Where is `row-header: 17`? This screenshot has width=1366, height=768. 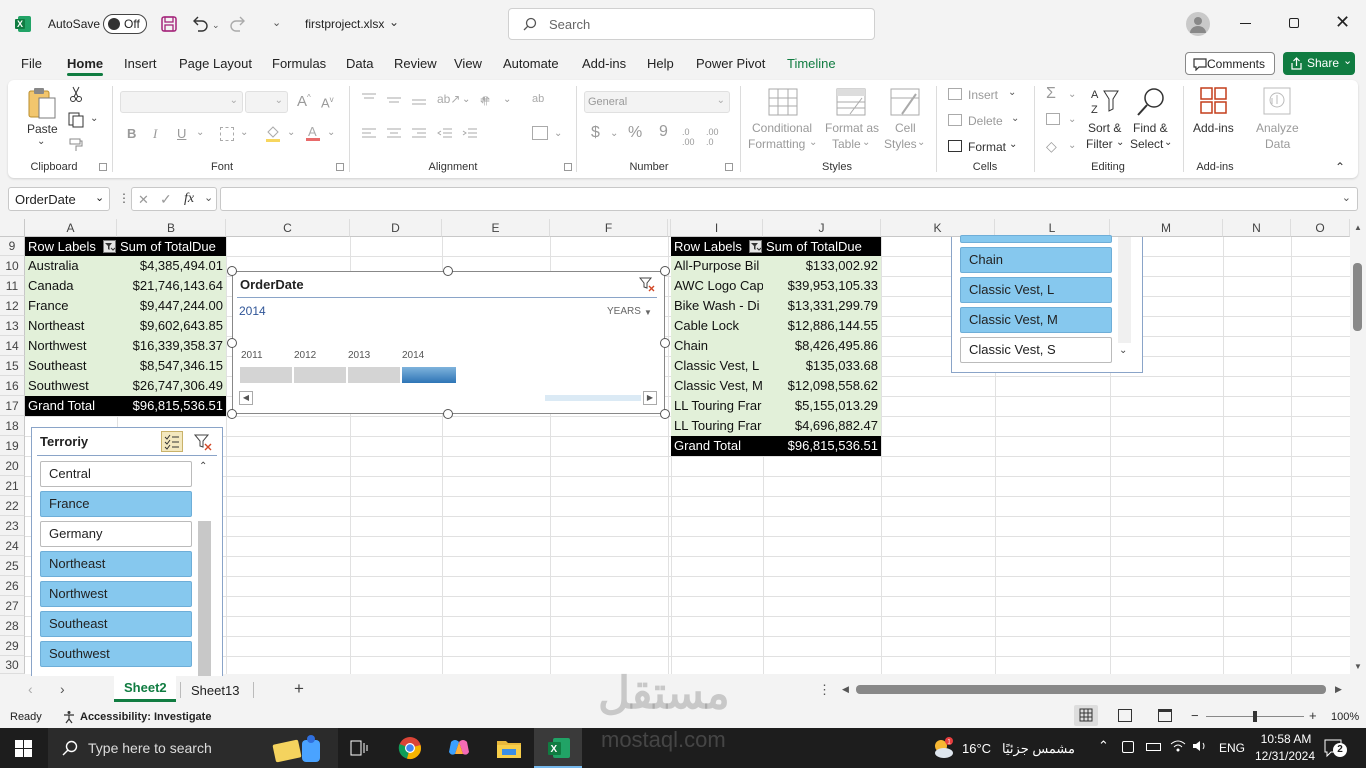
row-header: 17 is located at coordinates (12, 406).